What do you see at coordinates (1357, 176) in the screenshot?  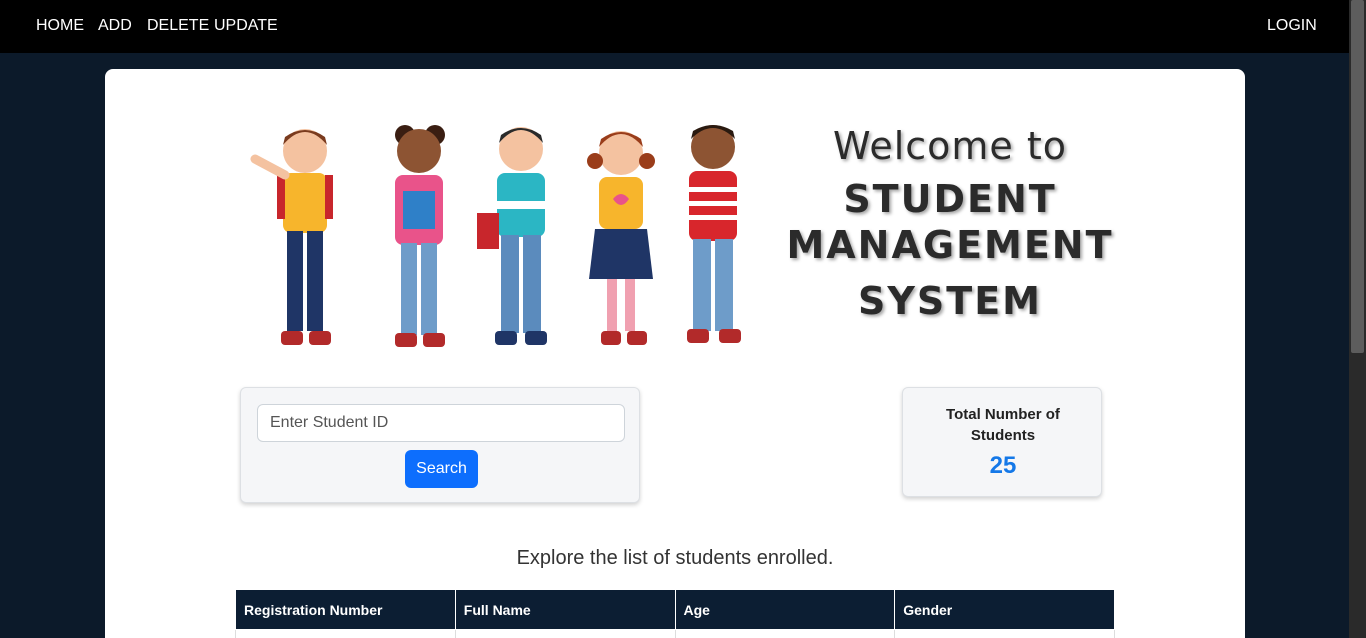 I see `scrollbar-thumb` at bounding box center [1357, 176].